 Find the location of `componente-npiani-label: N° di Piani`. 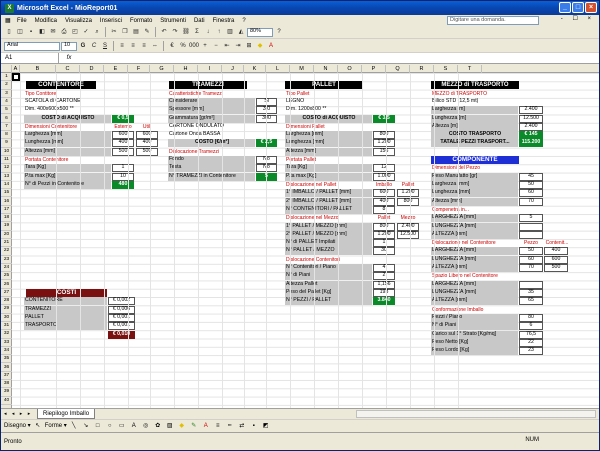

componente-npiani-label: N° di Piani is located at coordinates (474, 326).